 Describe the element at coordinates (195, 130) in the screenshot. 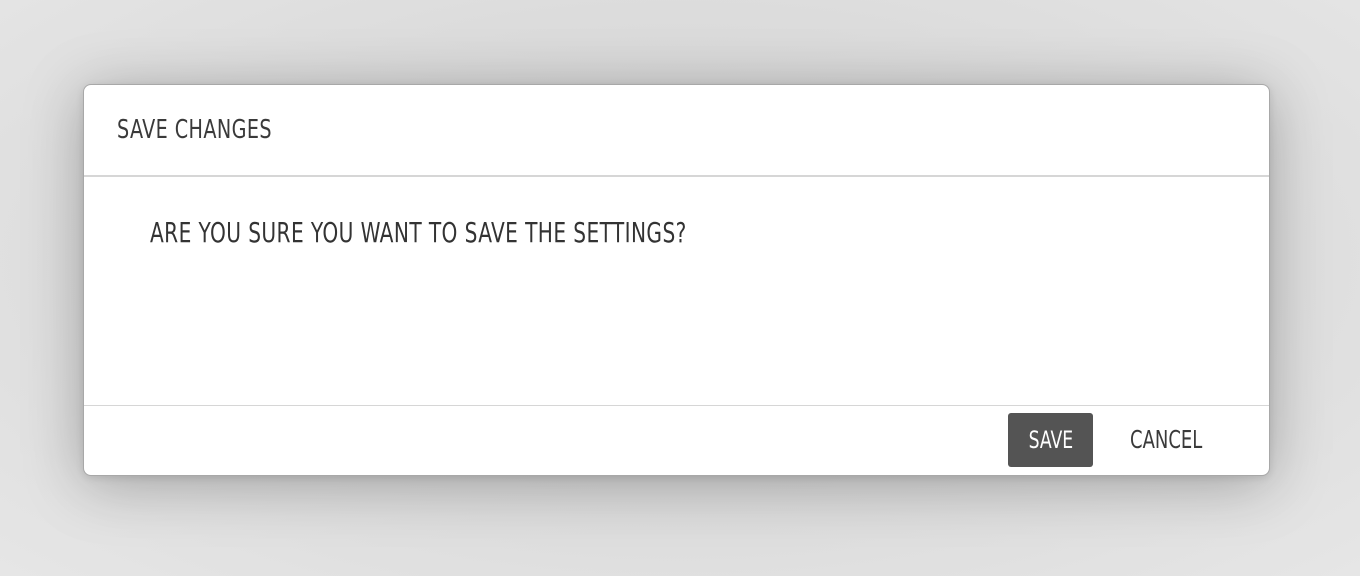

I see `dialog-title: SAVE CHANGES` at that location.